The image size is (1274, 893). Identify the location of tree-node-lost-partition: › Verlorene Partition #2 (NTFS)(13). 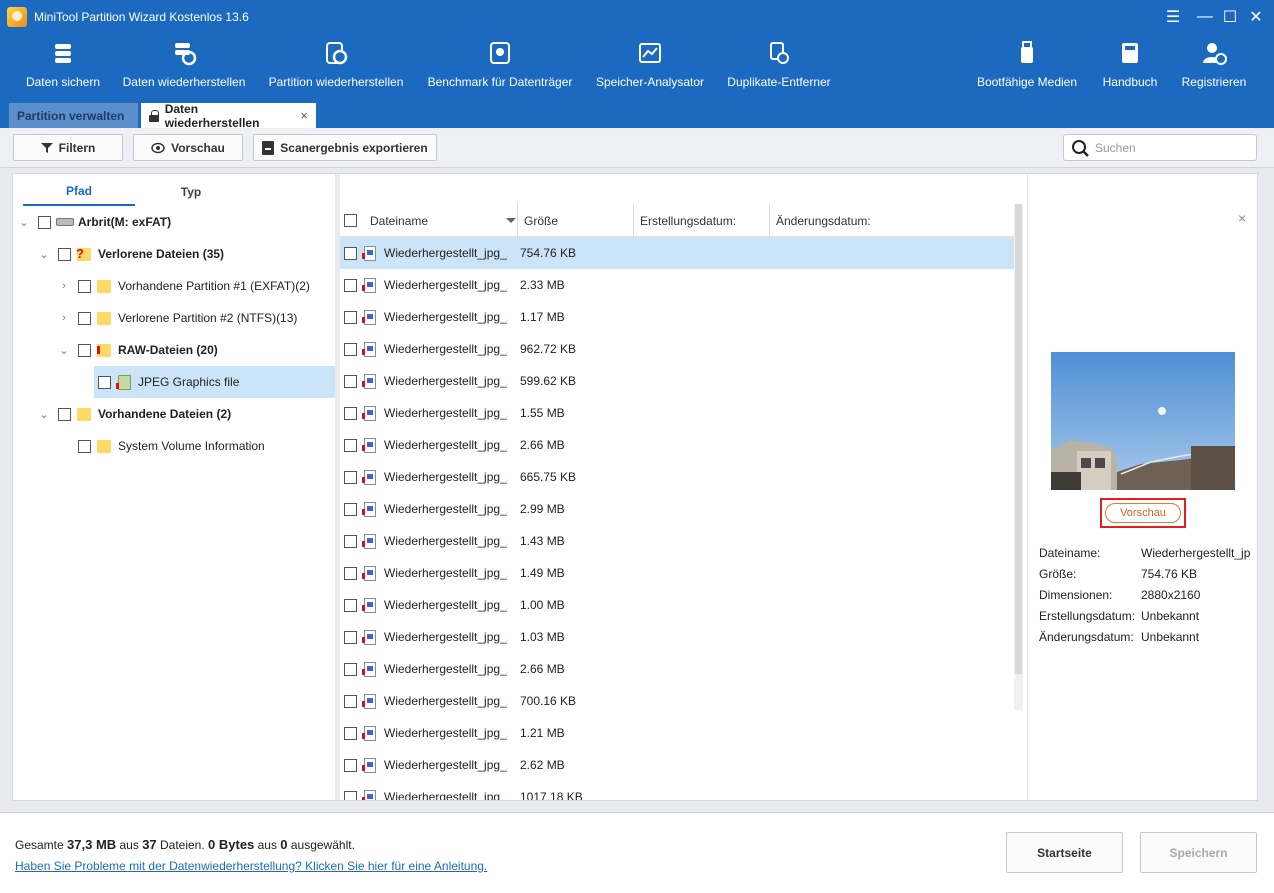
(174, 318).